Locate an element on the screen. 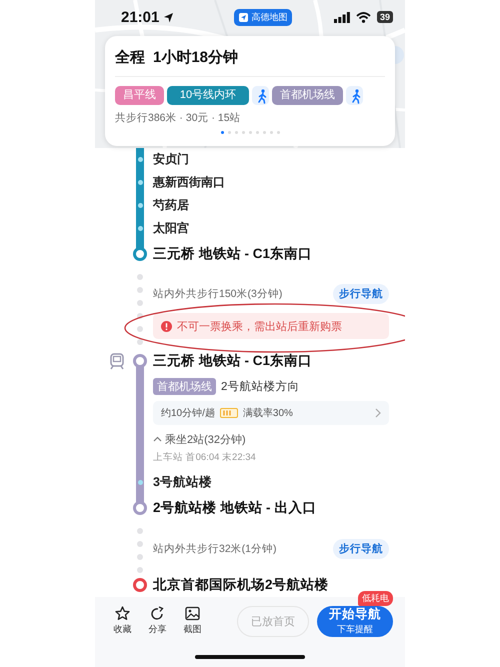 Image resolution: width=500 pixels, height=667 pixels. station-name: 芍药居 is located at coordinates (171, 205).